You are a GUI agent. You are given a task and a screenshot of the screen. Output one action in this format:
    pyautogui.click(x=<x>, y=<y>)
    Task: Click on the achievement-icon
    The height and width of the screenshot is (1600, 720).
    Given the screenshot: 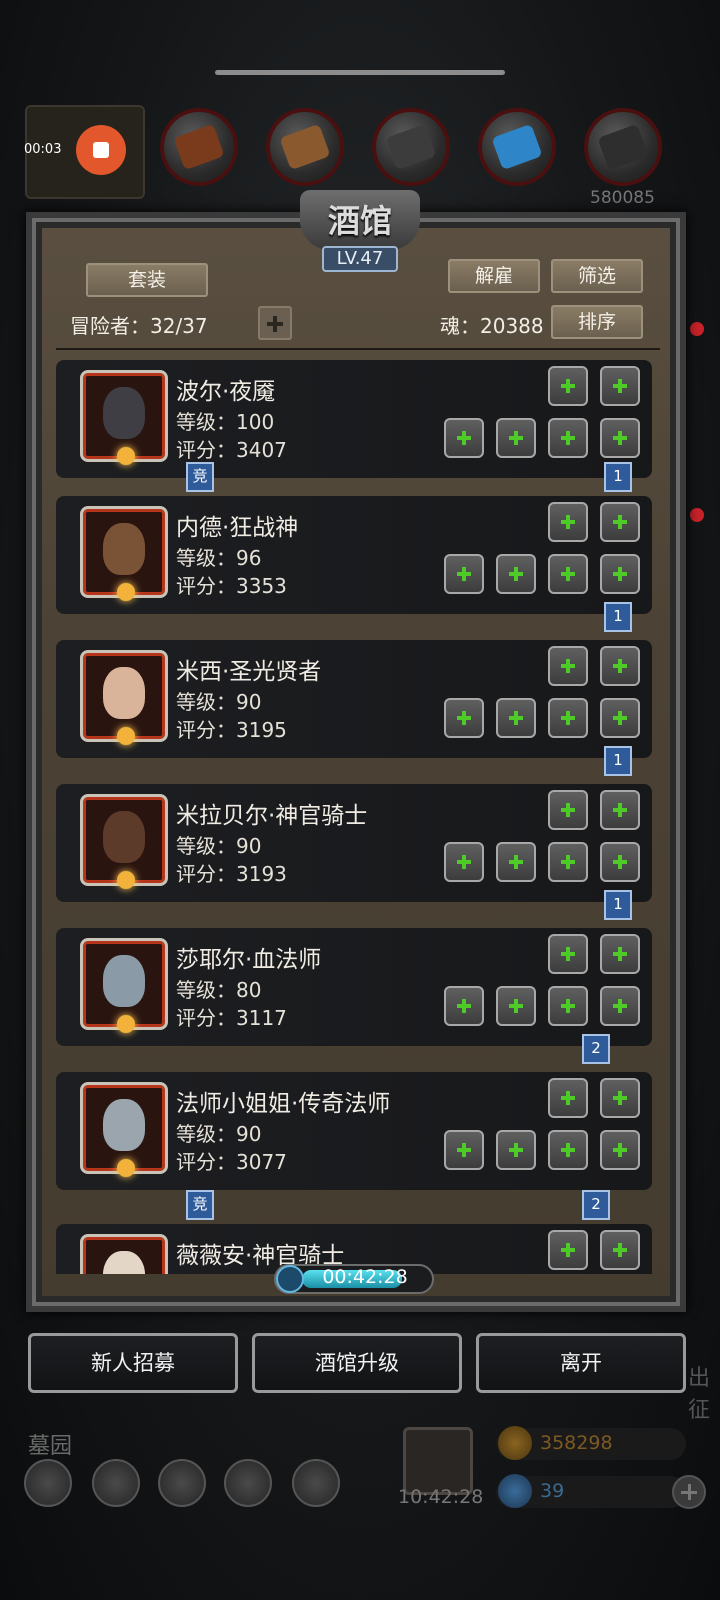 What is the action you would take?
    pyautogui.click(x=116, y=1483)
    